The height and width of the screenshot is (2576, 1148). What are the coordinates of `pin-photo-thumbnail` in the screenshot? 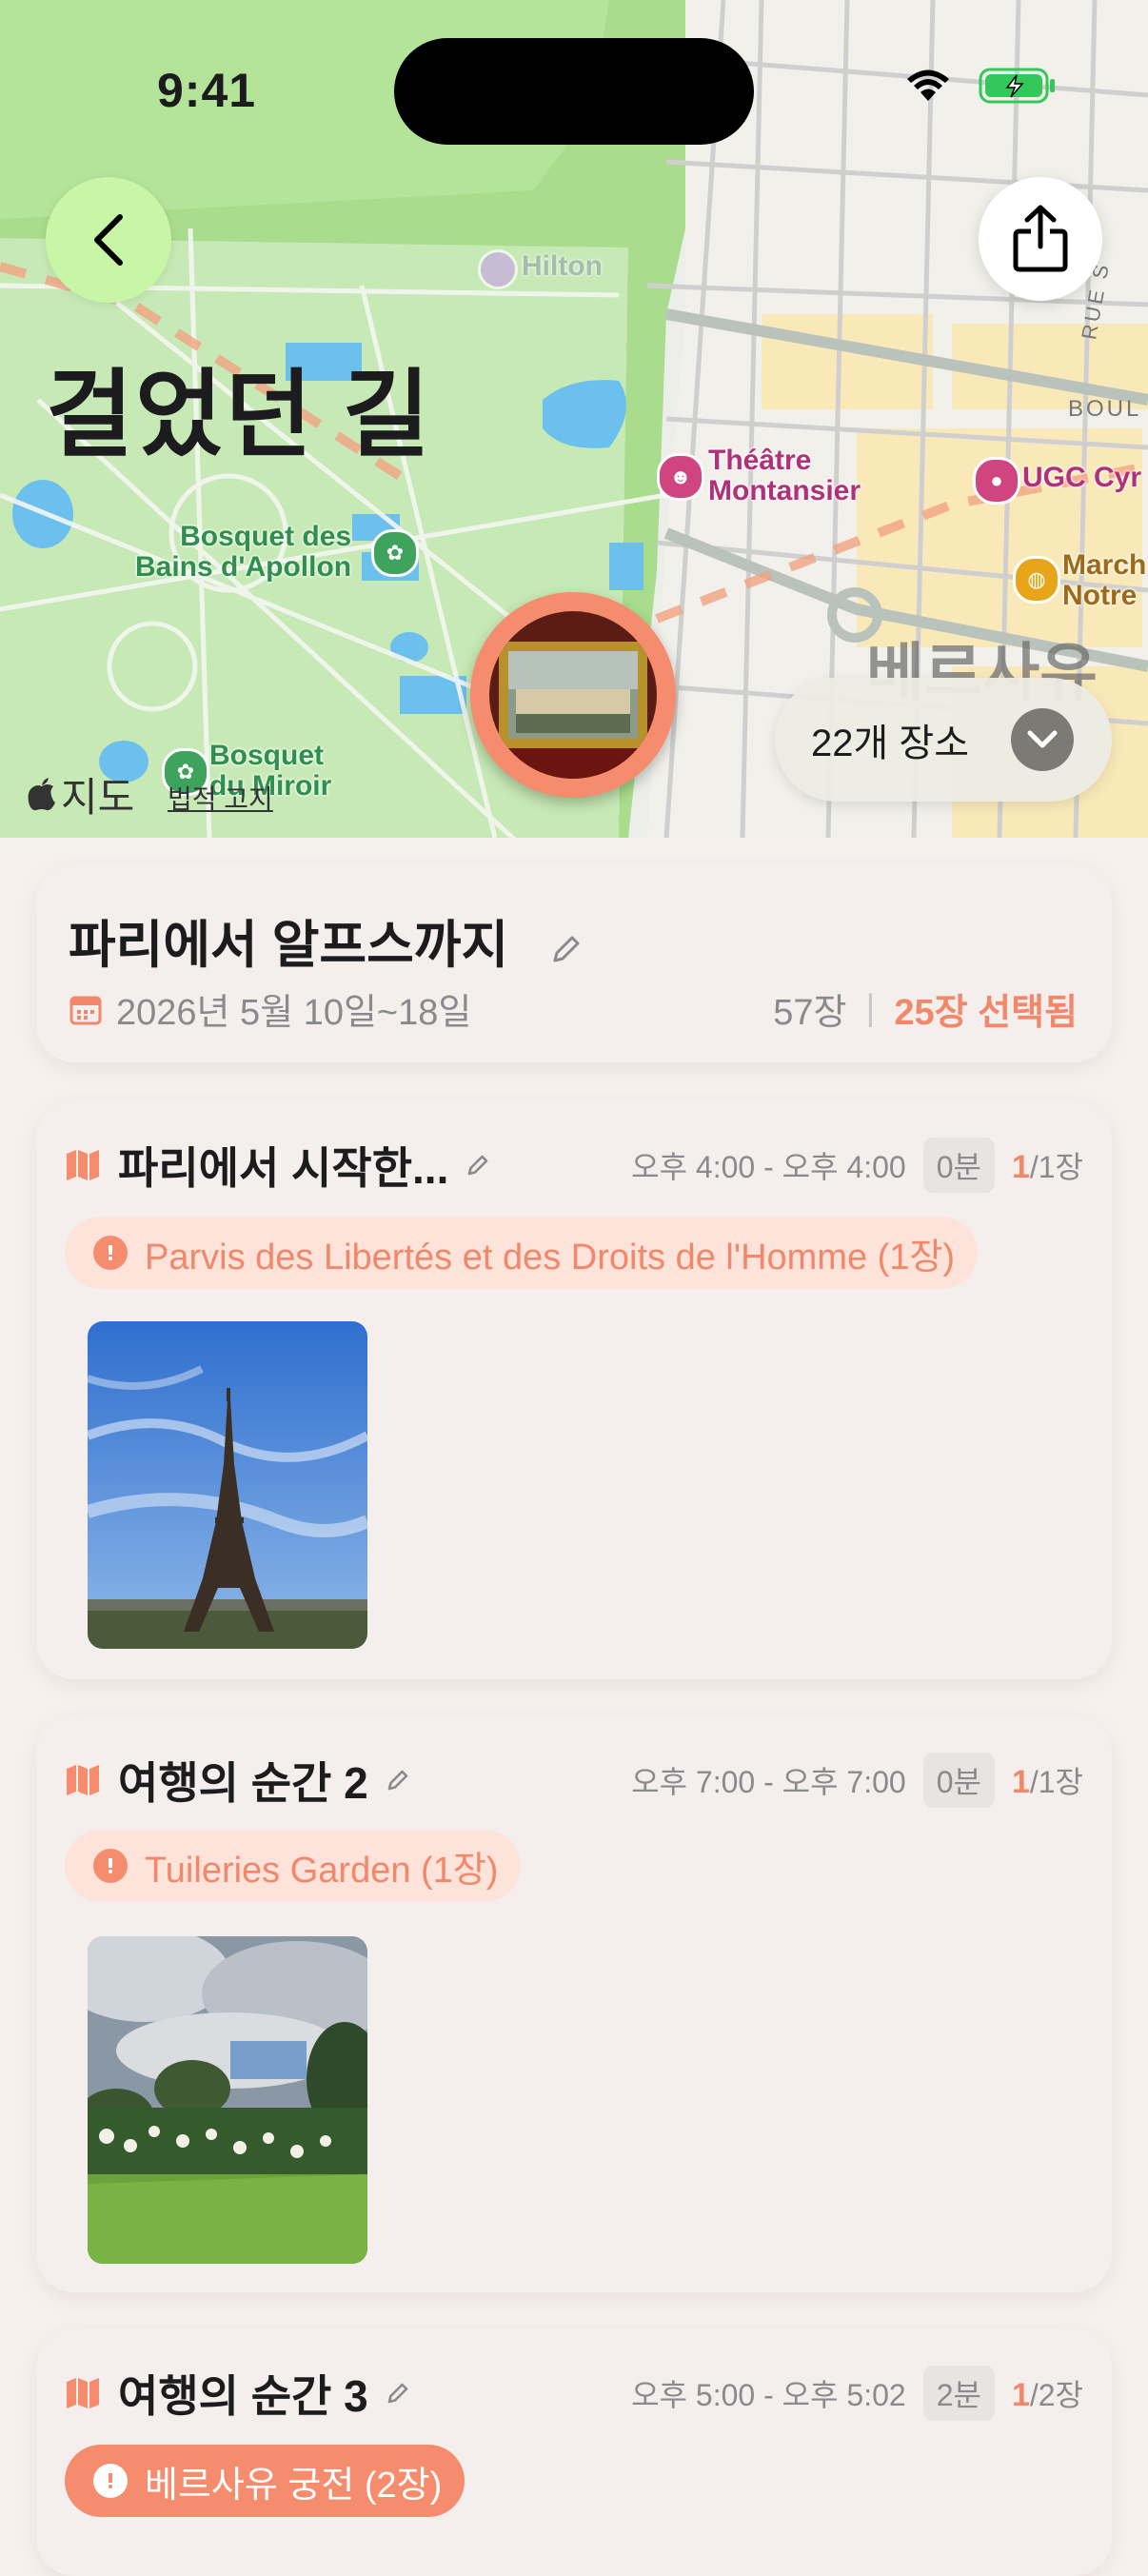 It's located at (573, 695).